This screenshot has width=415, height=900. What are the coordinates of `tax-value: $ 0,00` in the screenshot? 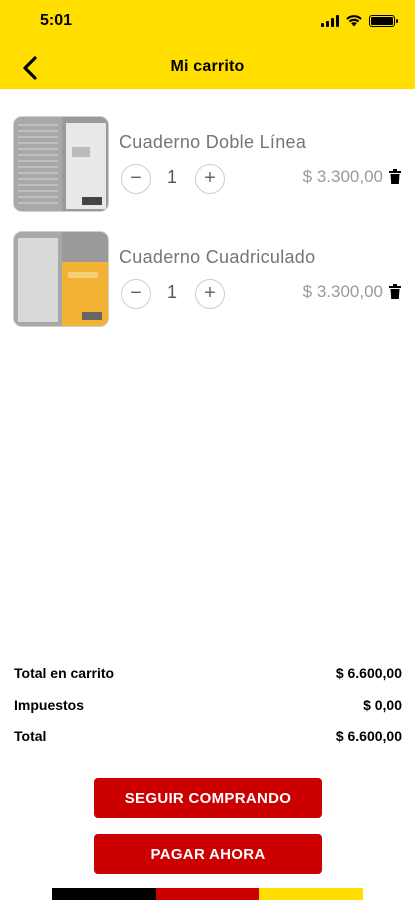 It's located at (382, 705).